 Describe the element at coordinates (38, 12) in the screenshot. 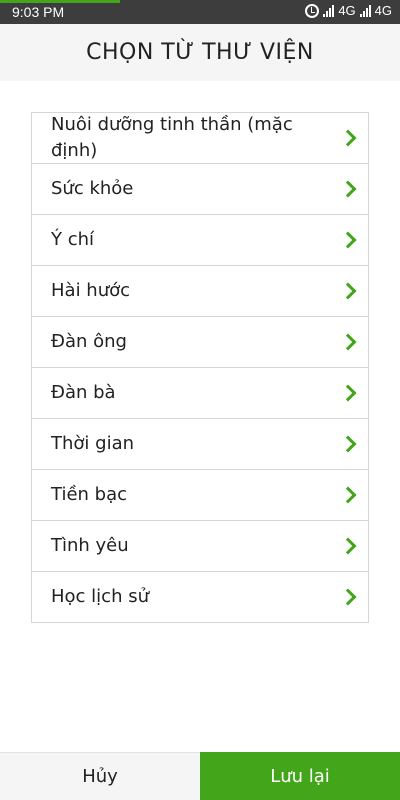

I see `status-time: 9:03 PM` at that location.